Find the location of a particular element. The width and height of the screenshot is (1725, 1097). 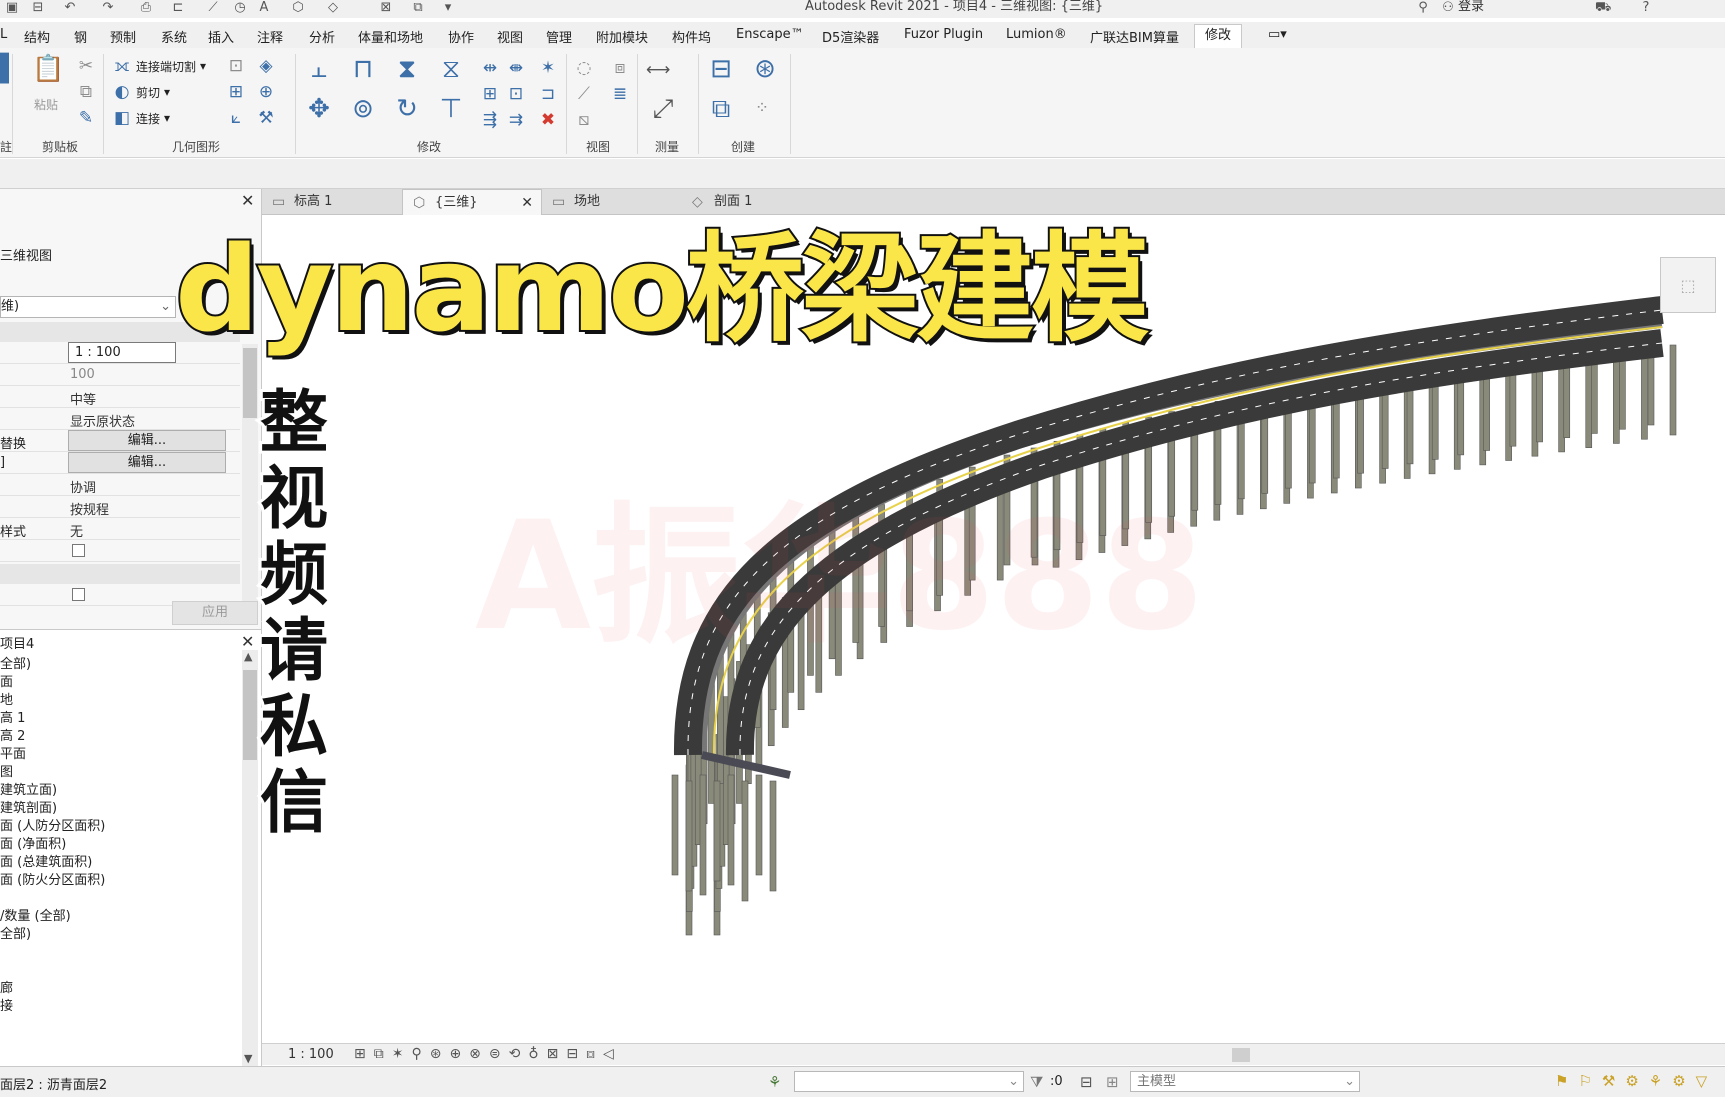

measure-distance-icon: ⟷ is located at coordinates (658, 70).